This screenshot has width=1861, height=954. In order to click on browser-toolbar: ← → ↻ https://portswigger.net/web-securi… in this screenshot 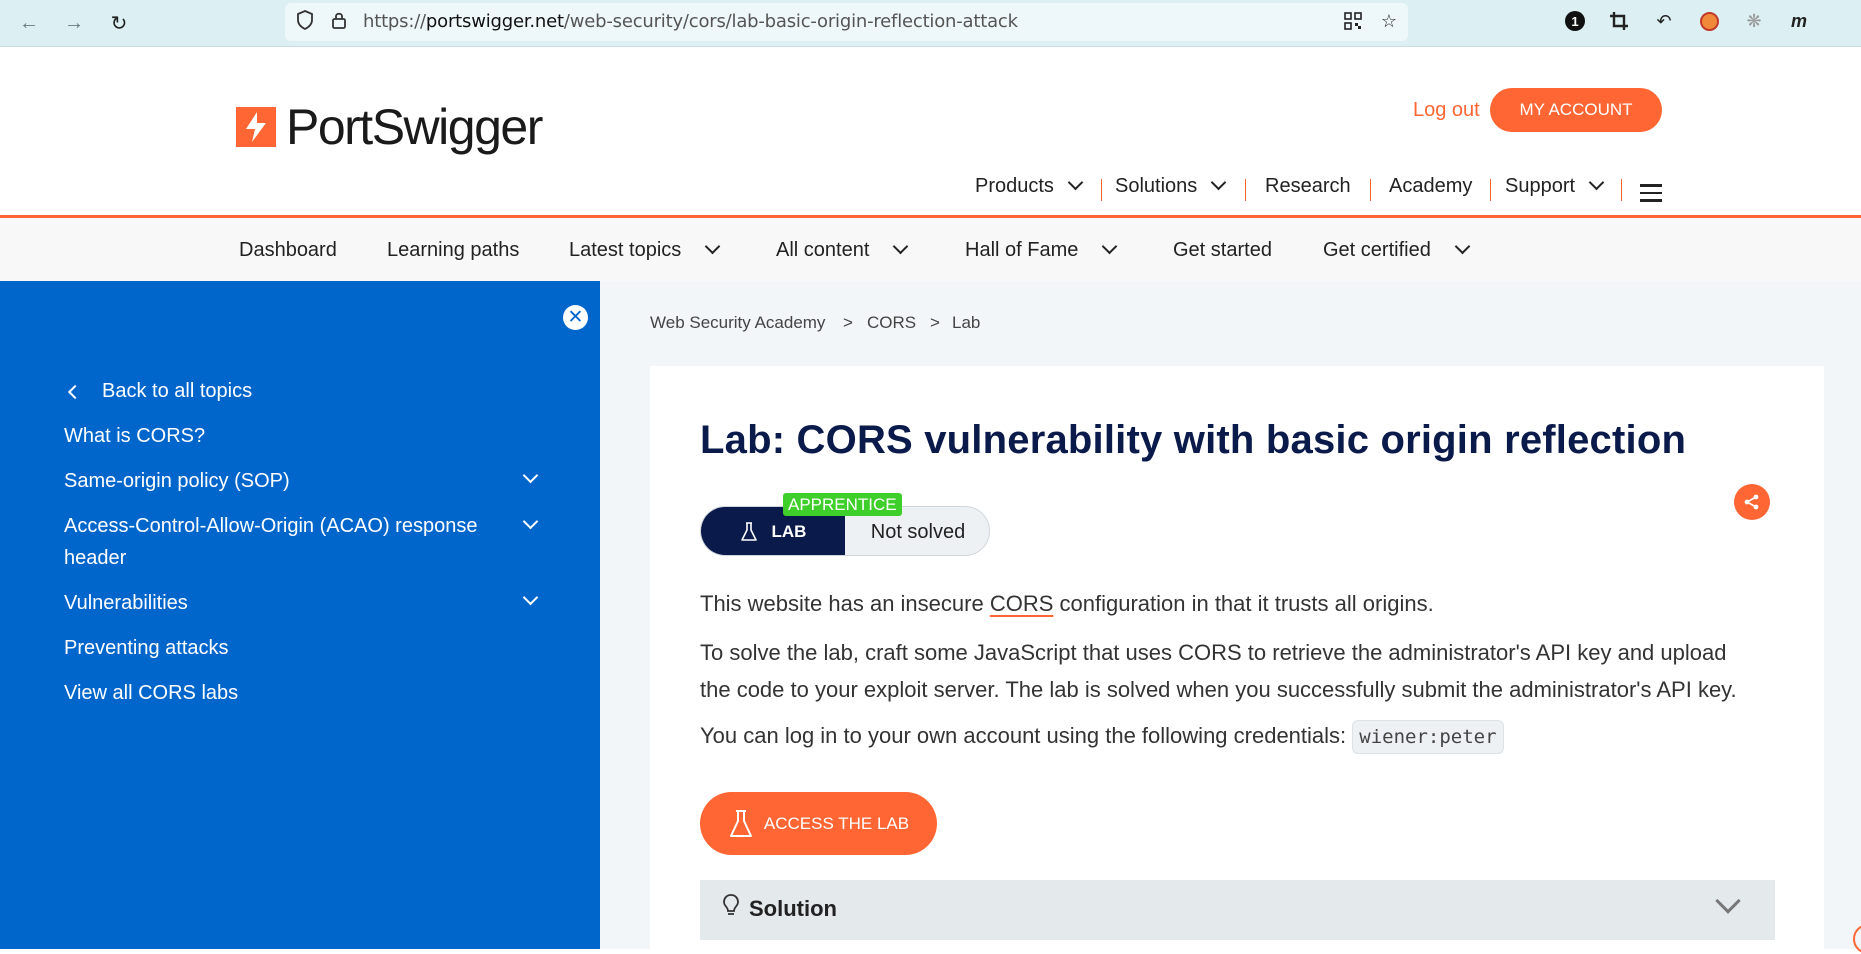, I will do `click(930, 23)`.